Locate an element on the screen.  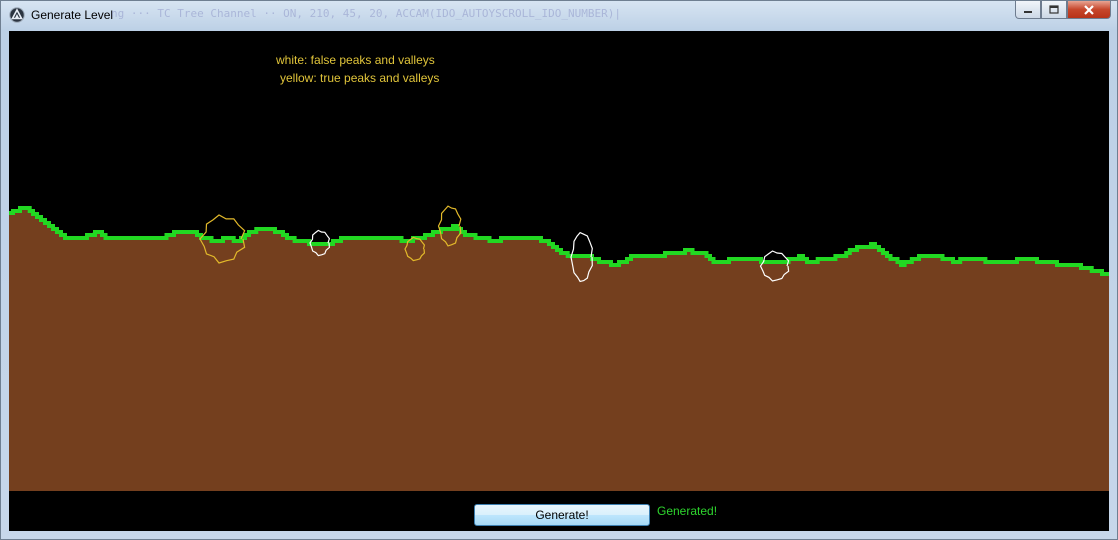
caption-buttons is located at coordinates (1063, 11).